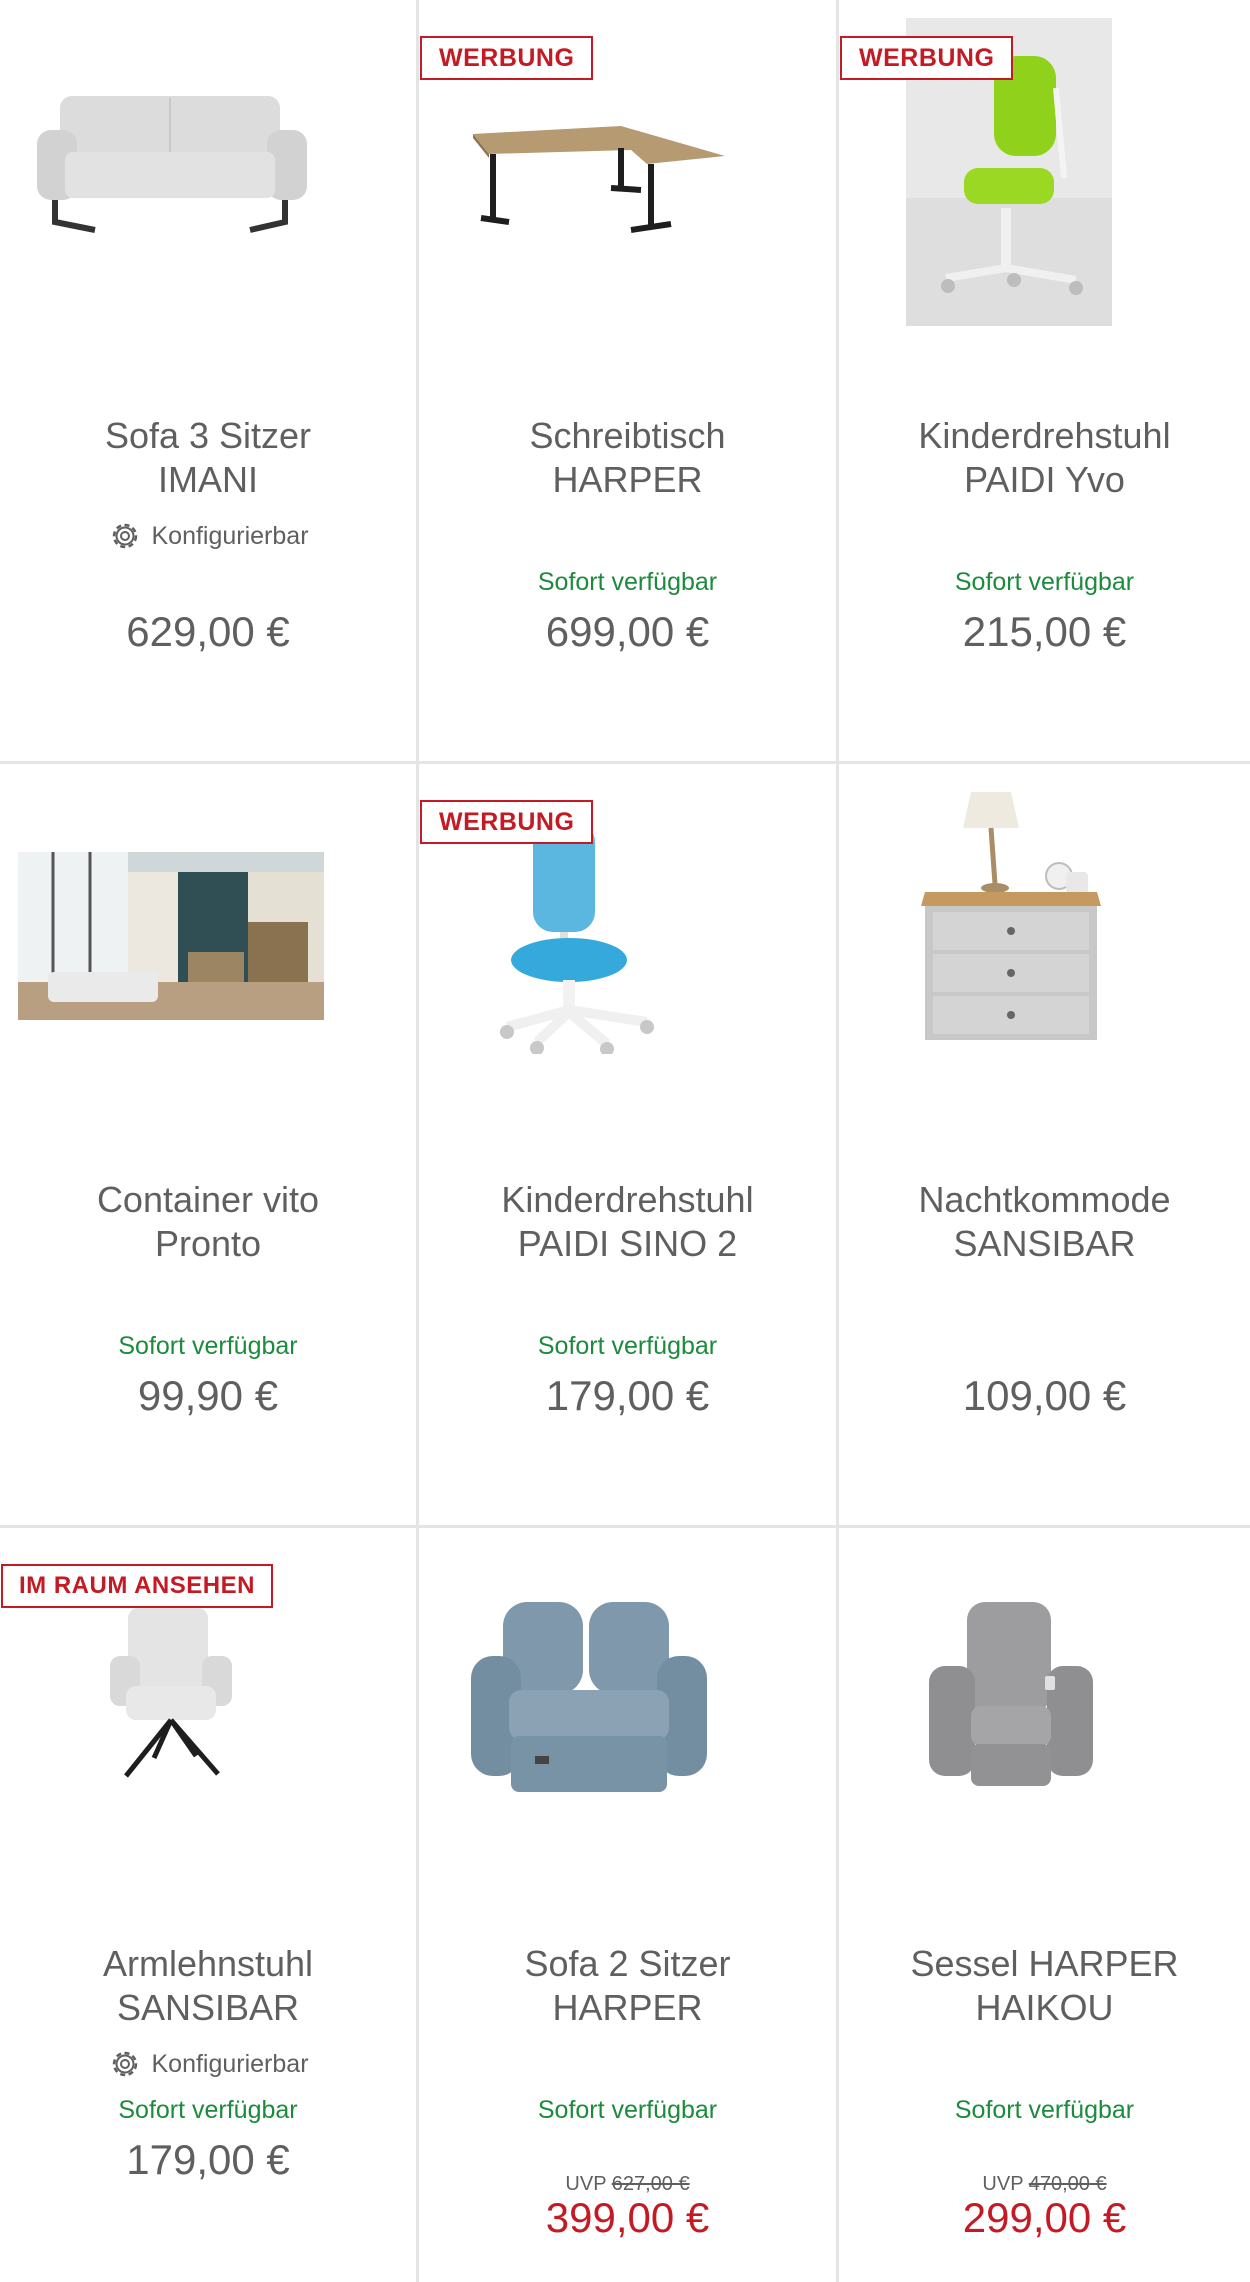 Image resolution: width=1250 pixels, height=2282 pixels. I want to click on product-price: 699,00 €, so click(627, 631).